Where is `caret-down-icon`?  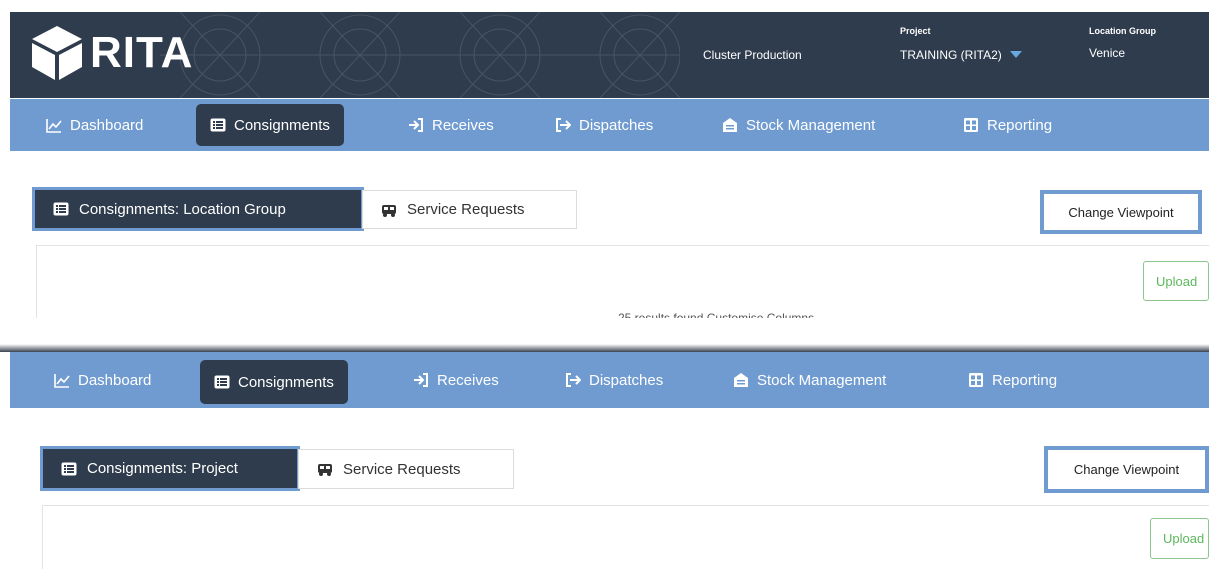
caret-down-icon is located at coordinates (1016, 55).